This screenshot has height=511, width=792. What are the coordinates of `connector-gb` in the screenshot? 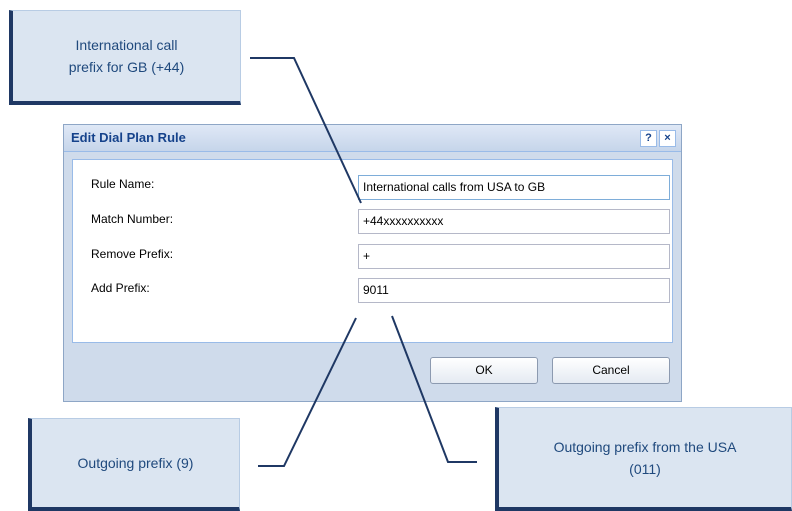 It's located at (306, 130).